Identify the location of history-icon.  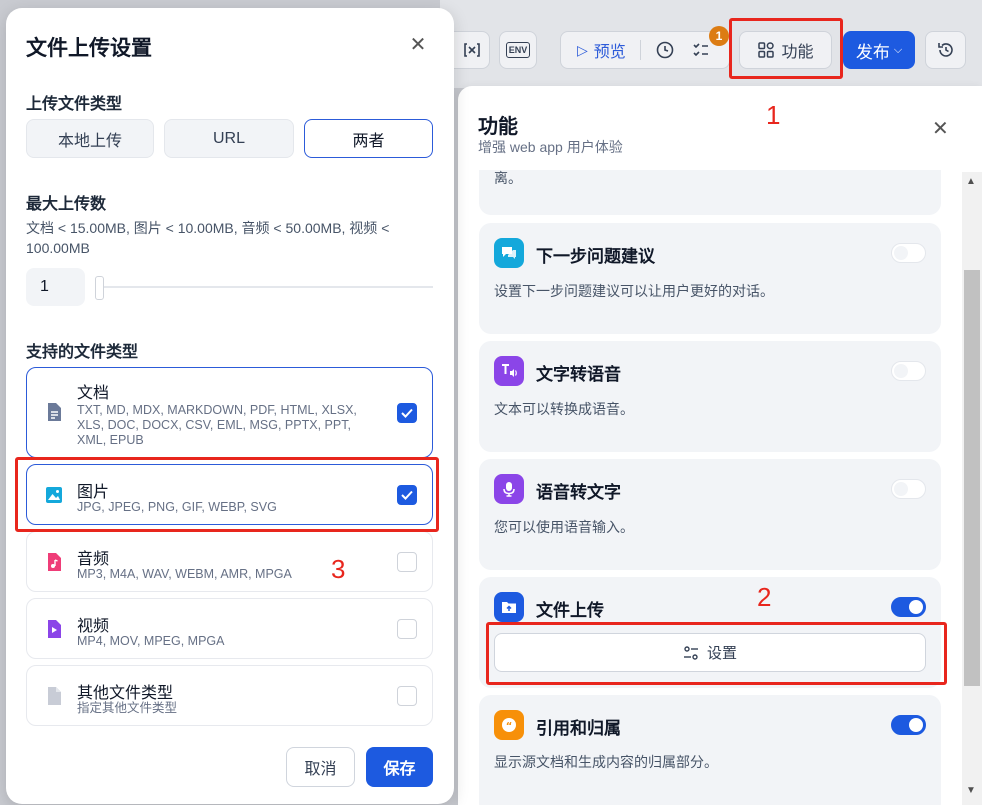
(945, 50).